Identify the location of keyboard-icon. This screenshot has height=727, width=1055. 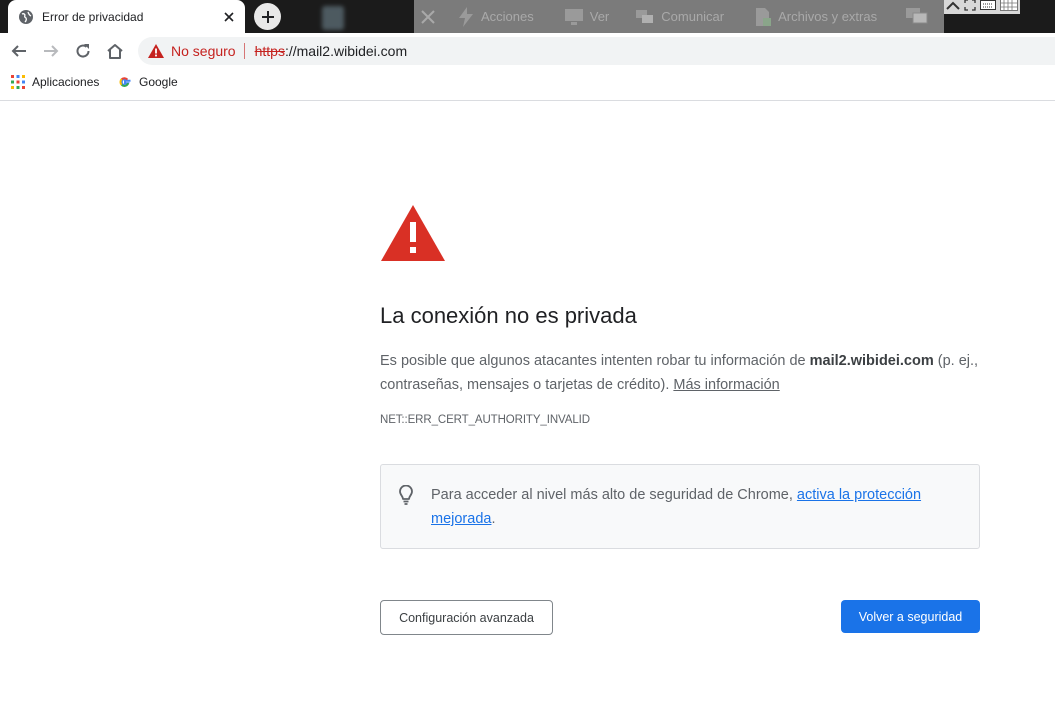
(988, 8).